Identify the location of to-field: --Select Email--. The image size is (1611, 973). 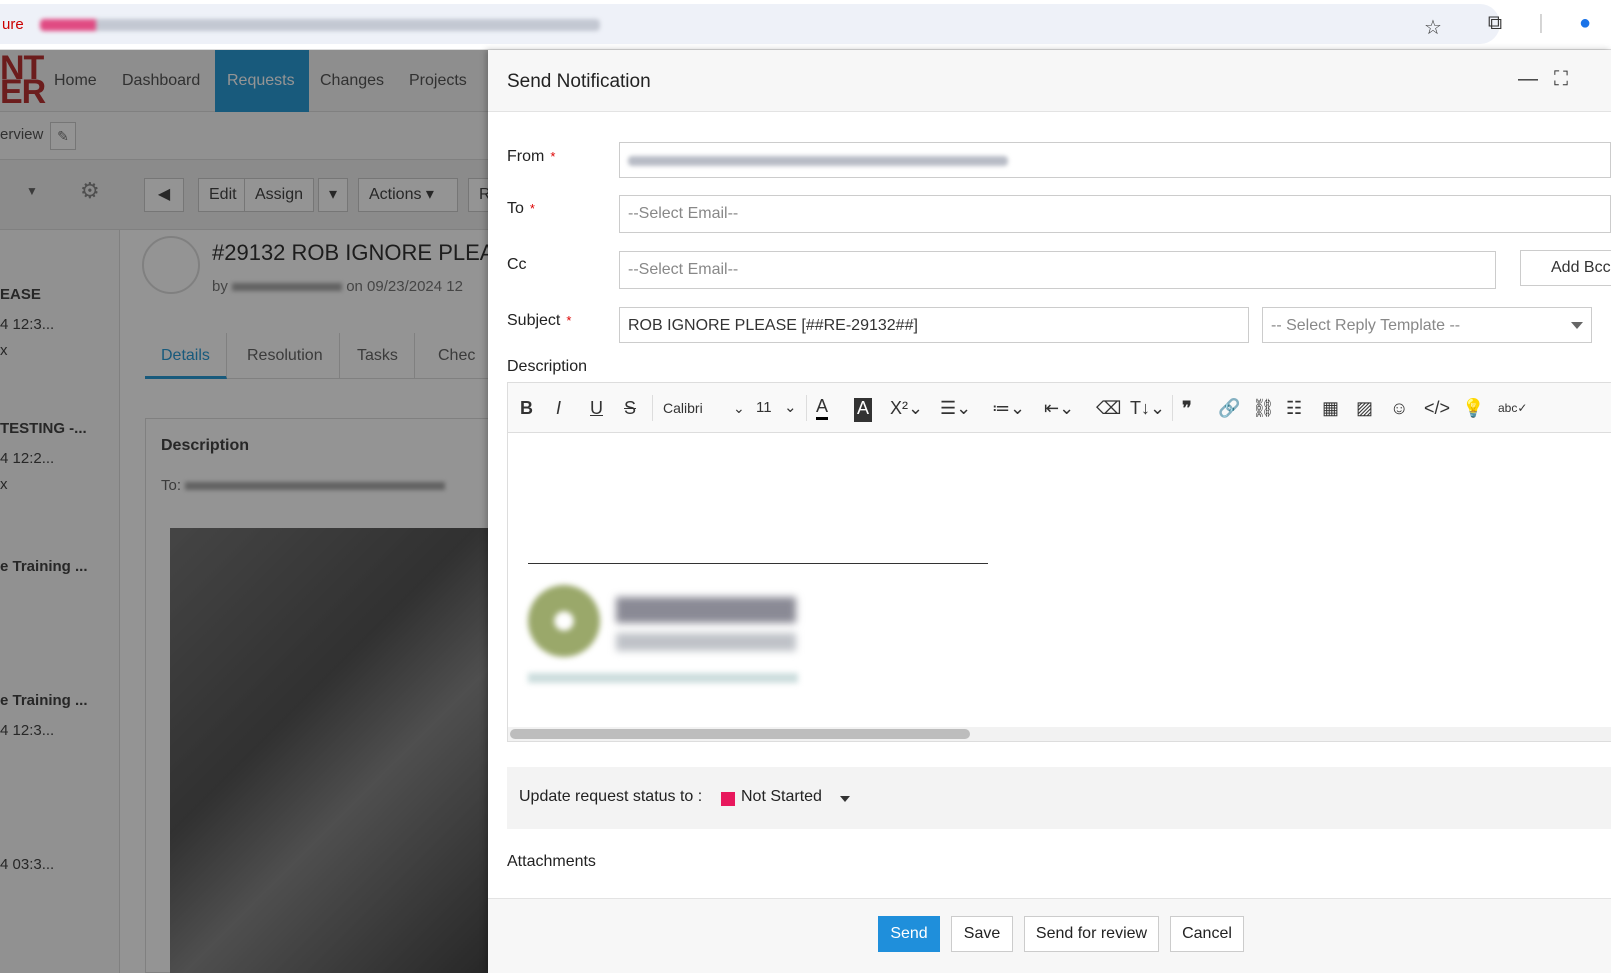
(1115, 214).